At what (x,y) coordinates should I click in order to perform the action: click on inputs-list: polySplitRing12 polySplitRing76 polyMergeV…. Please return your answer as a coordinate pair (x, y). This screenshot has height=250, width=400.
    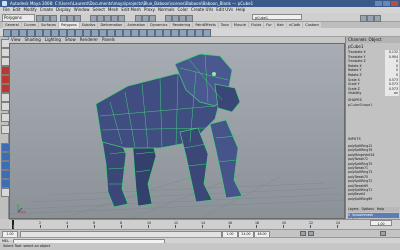
    Looking at the image, I should click on (373, 172).